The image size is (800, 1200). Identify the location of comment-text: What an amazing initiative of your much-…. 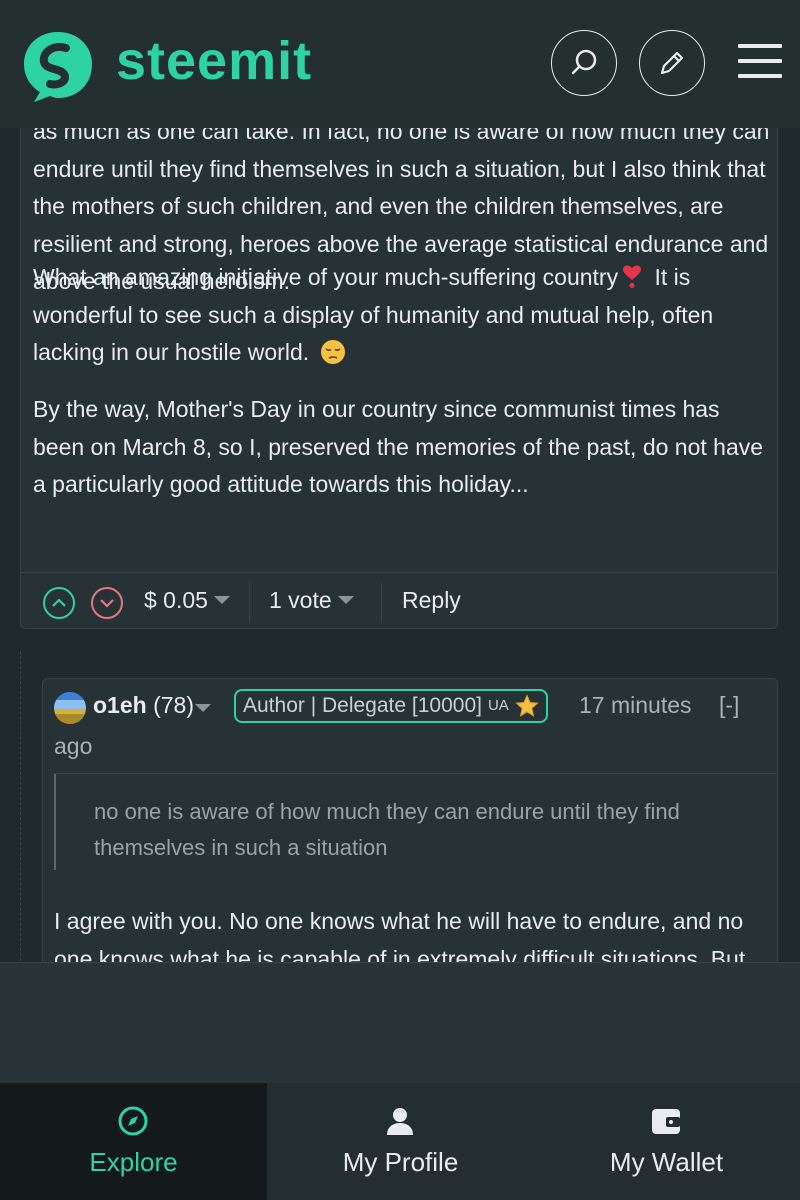
(326, 277).